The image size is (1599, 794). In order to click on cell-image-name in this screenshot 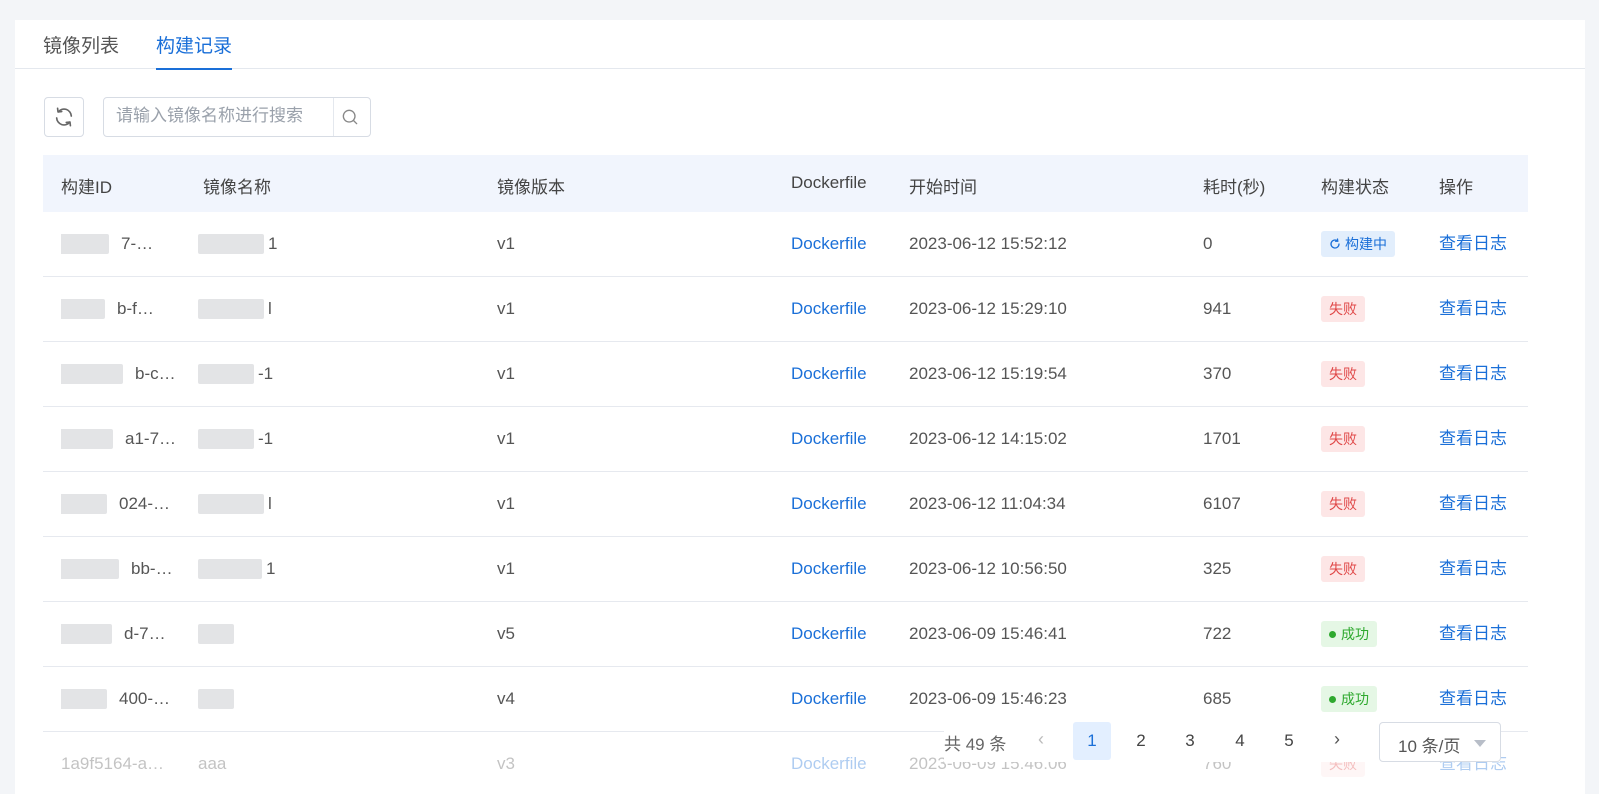, I will do `click(328, 634)`.